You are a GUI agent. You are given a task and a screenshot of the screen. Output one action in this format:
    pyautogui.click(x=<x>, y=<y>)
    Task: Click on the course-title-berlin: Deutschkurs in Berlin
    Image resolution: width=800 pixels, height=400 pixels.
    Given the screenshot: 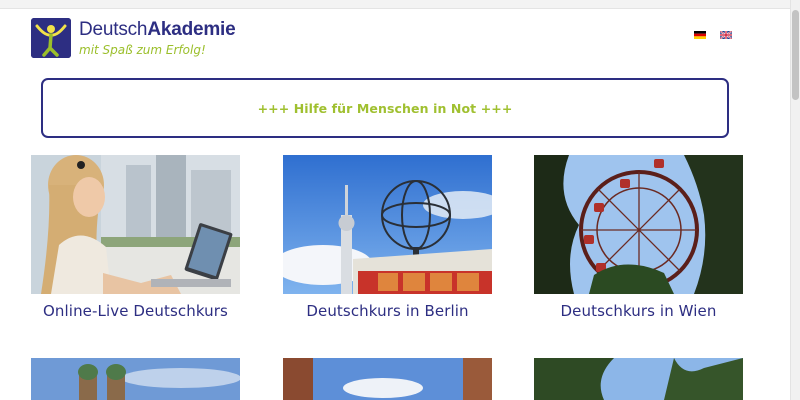 What is the action you would take?
    pyautogui.click(x=387, y=311)
    